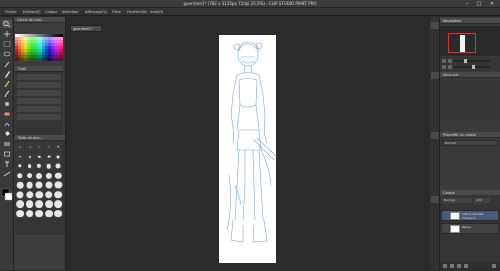 Image resolution: width=500 pixels, height=271 pixels. What do you see at coordinates (435, 199) in the screenshot?
I see `layer-tab-icon` at bounding box center [435, 199].